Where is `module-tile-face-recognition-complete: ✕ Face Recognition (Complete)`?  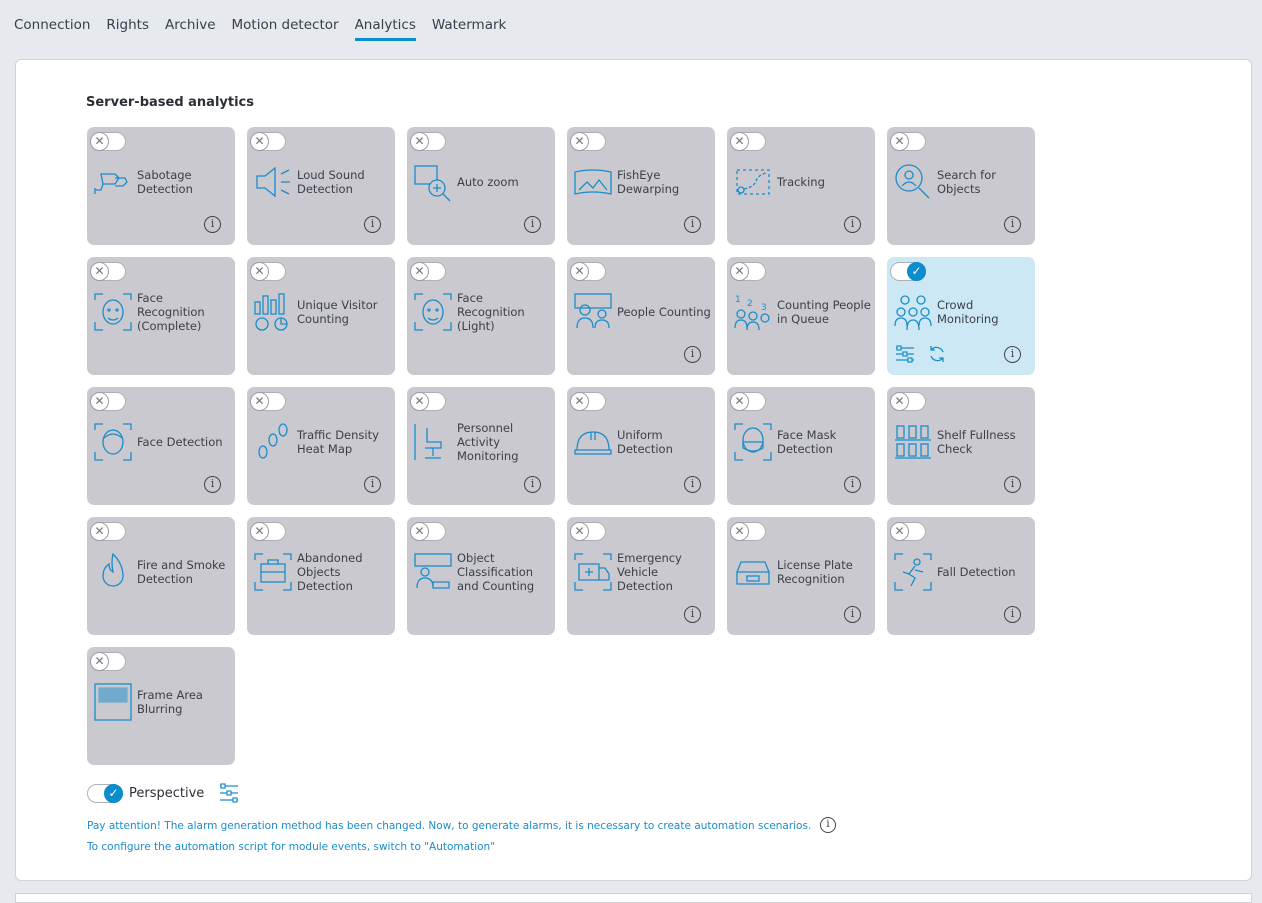
module-tile-face-recognition-complete: ✕ Face Recognition (Complete) is located at coordinates (161, 316).